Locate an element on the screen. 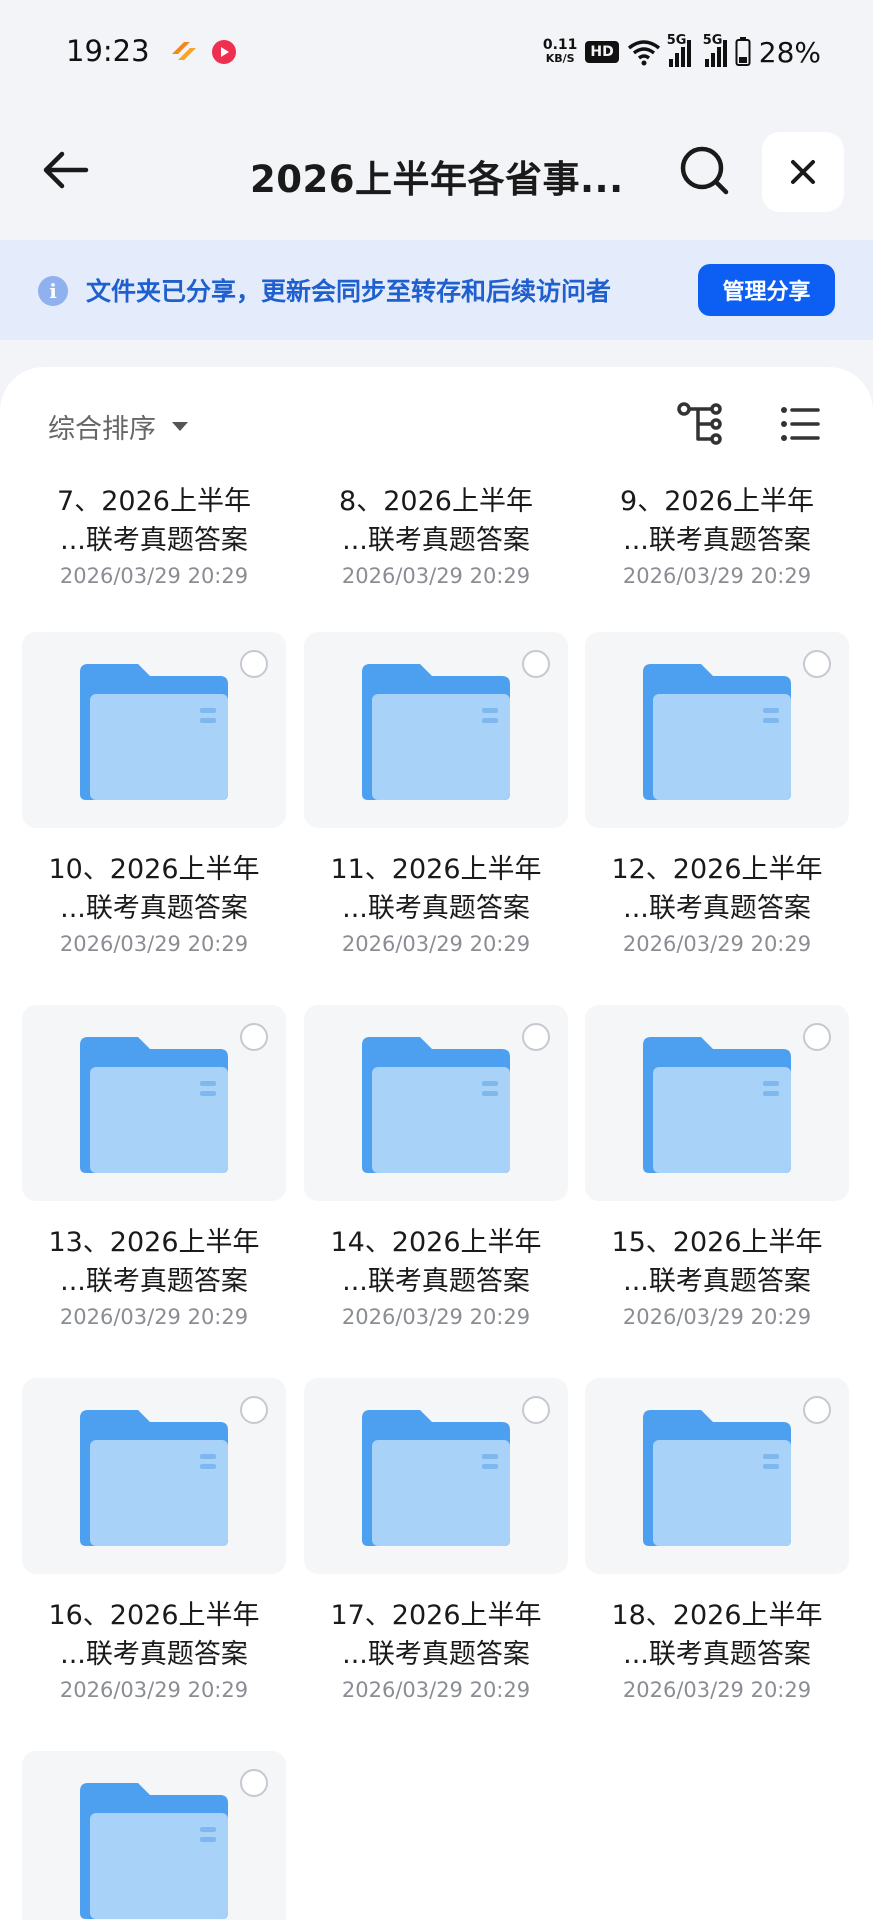 This screenshot has width=873, height=1920. folder-item: 16、2026上半年 ...联考真题答案 2026/03/29 20:29 is located at coordinates (154, 1540).